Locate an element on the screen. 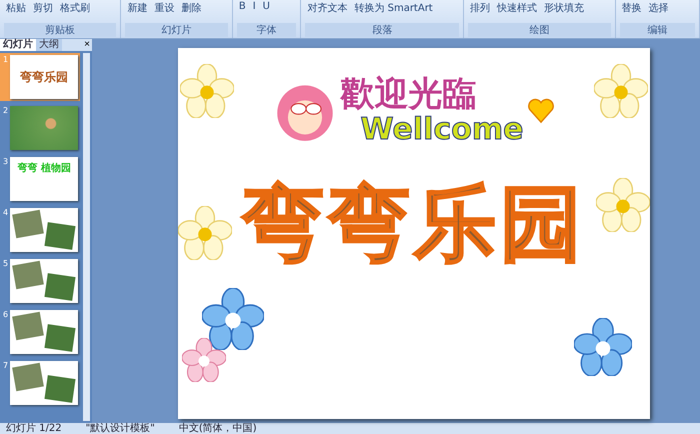 The width and height of the screenshot is (700, 434). ribbon-button: 新建 is located at coordinates (137, 8).